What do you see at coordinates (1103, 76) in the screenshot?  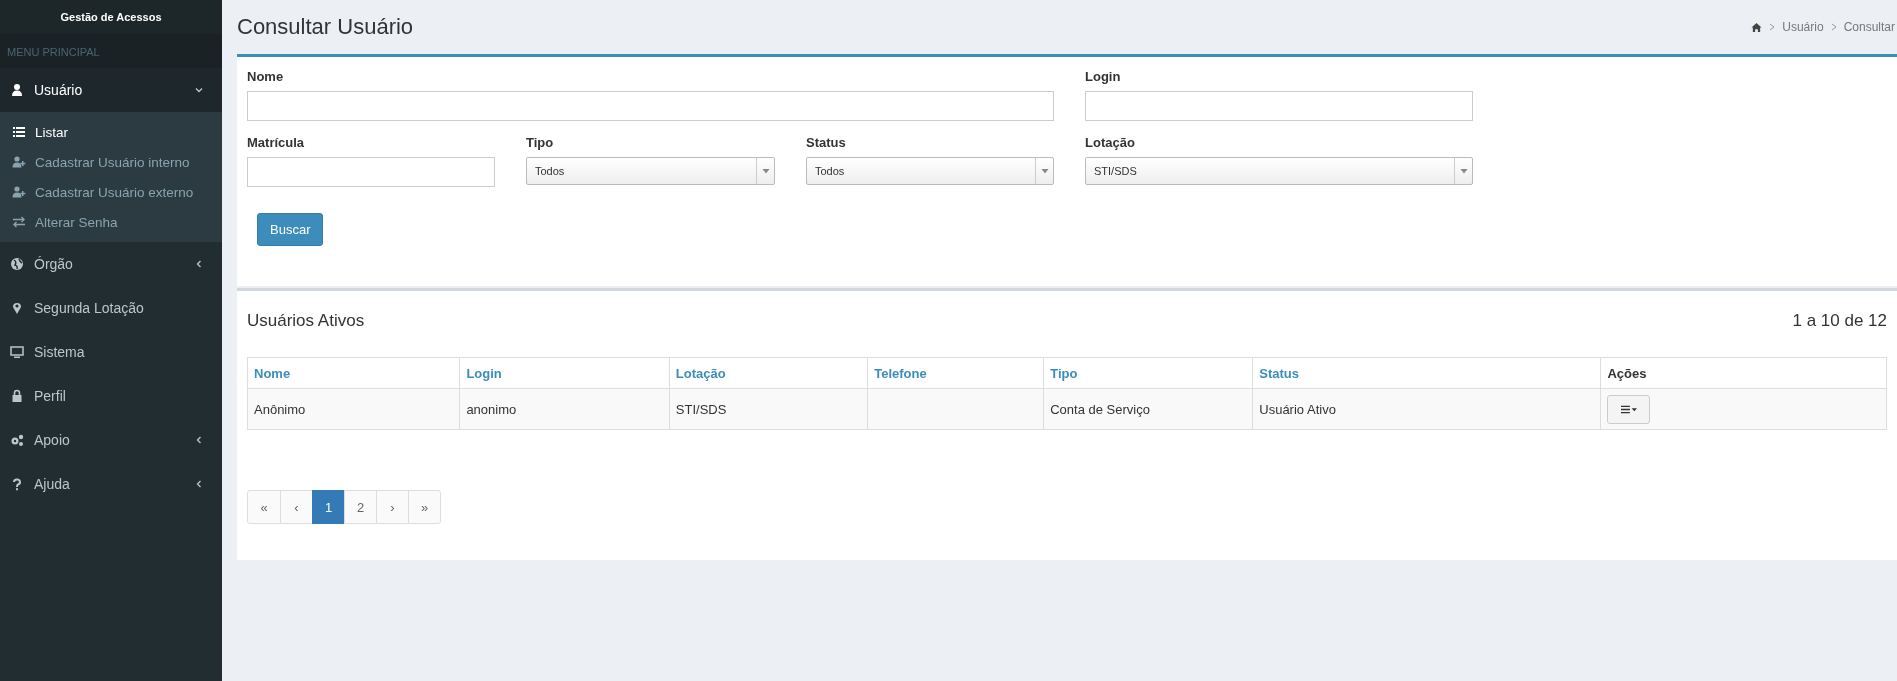 I see `field-label: Login` at bounding box center [1103, 76].